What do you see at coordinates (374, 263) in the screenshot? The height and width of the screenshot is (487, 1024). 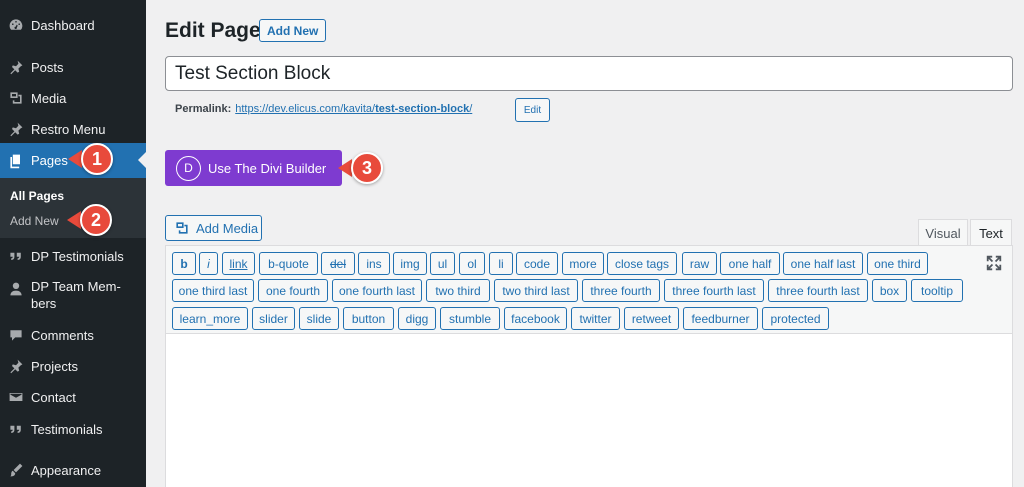 I see `qt-ins: ins` at bounding box center [374, 263].